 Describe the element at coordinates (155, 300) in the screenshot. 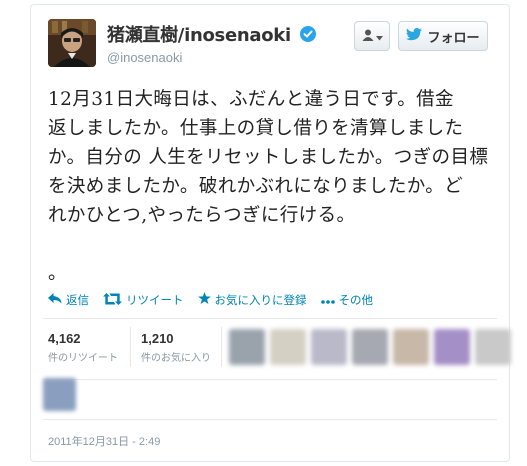

I see `retweet-label: リツイート` at that location.